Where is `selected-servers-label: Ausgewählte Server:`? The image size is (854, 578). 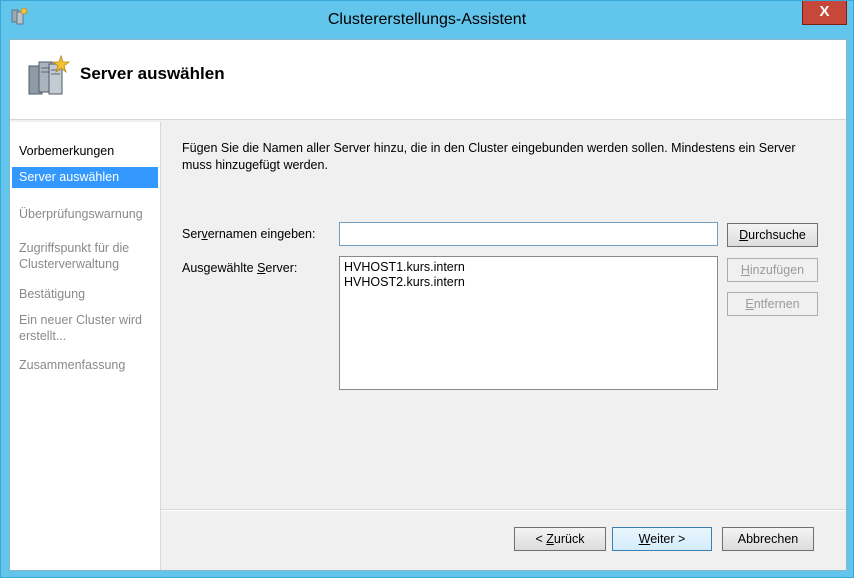 selected-servers-label: Ausgewählte Server: is located at coordinates (239, 268).